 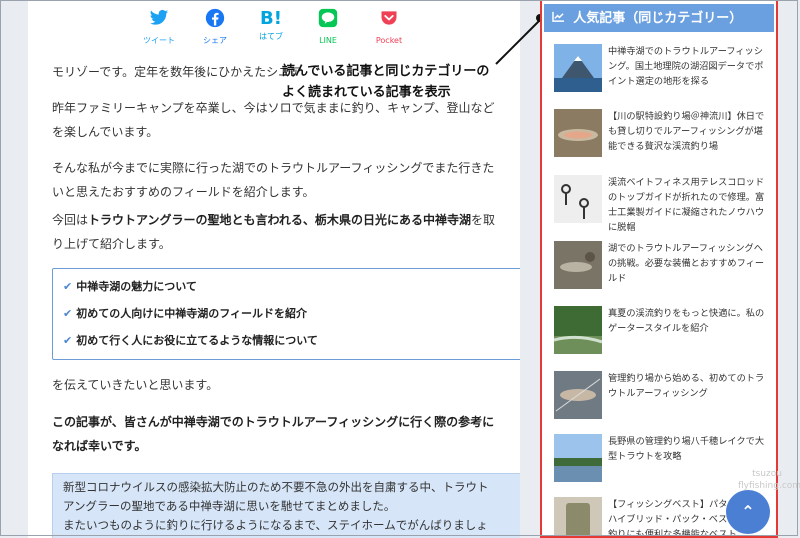 What do you see at coordinates (229, 506) in the screenshot?
I see `notice-line: アングラーの聖地である中禅寺湖に思いを馳せてまとめました。` at bounding box center [229, 506].